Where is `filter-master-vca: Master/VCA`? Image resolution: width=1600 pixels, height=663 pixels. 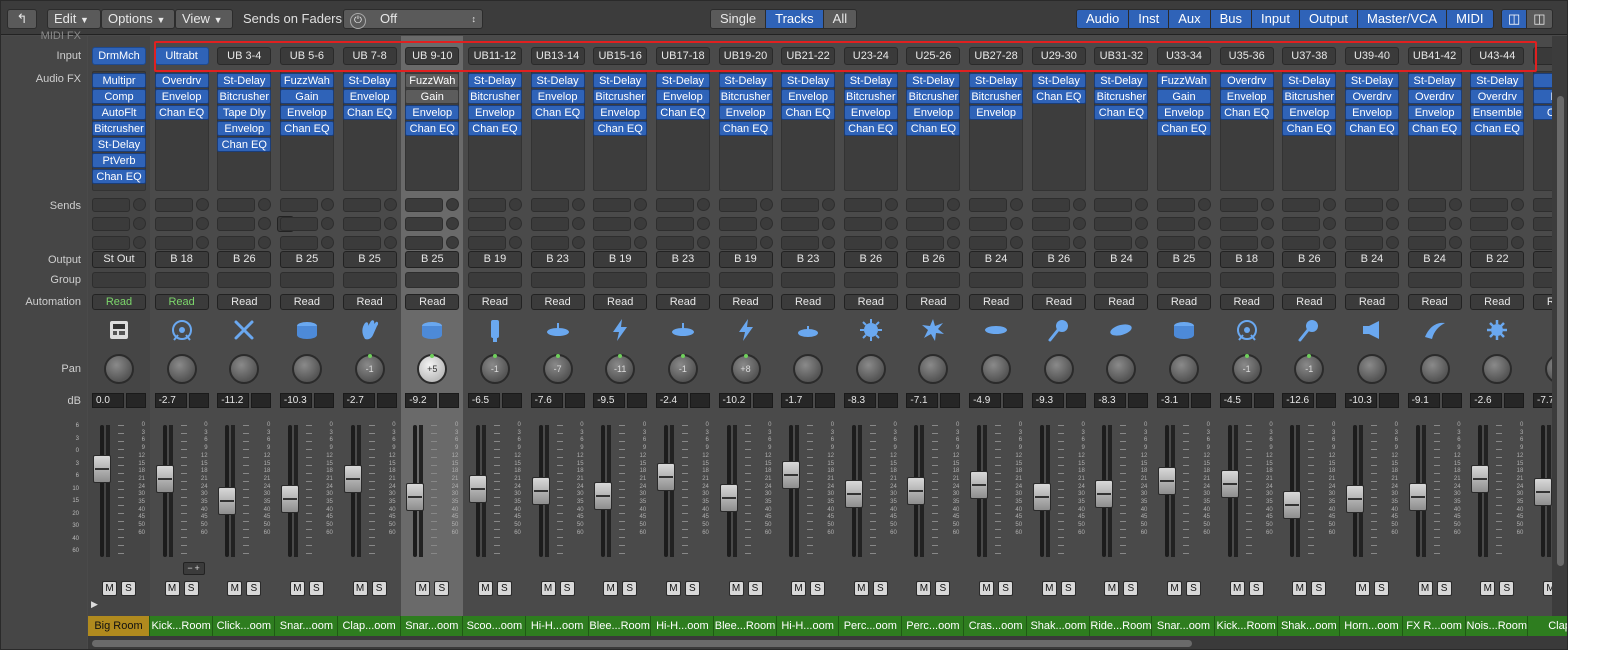
filter-master-vca: Master/VCA is located at coordinates (1402, 19).